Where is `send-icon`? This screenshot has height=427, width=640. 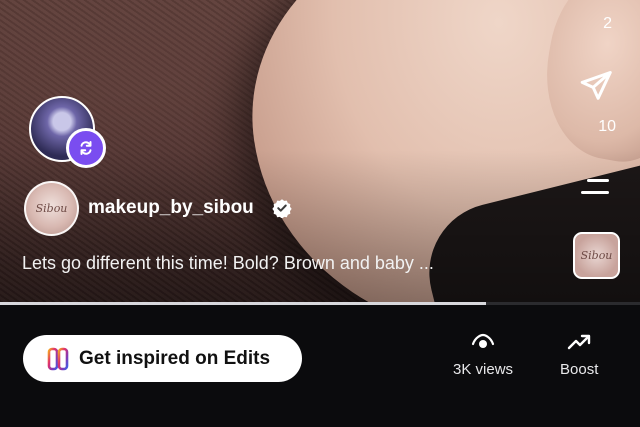 send-icon is located at coordinates (596, 86).